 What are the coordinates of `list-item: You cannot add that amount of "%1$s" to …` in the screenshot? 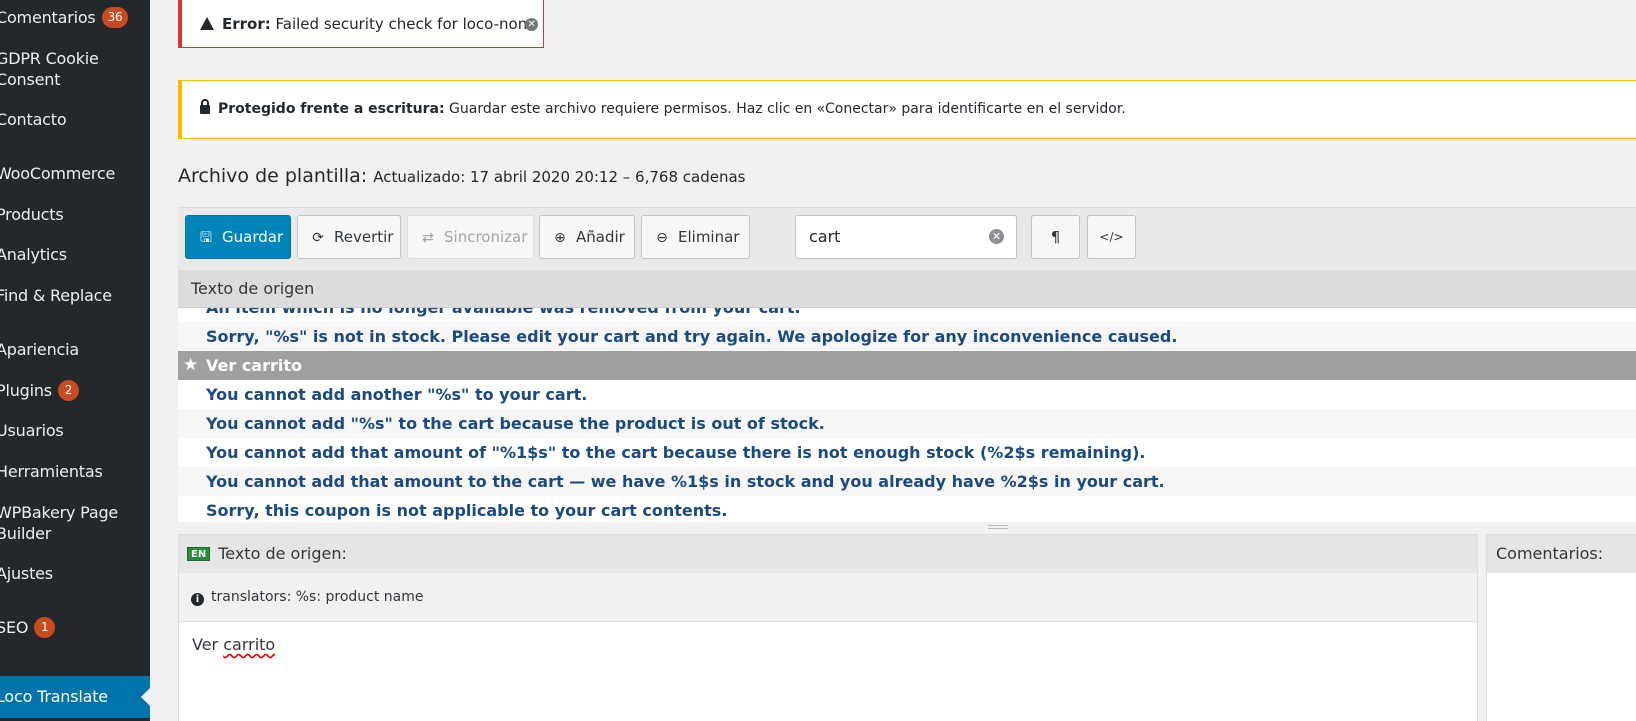 It's located at (907, 452).